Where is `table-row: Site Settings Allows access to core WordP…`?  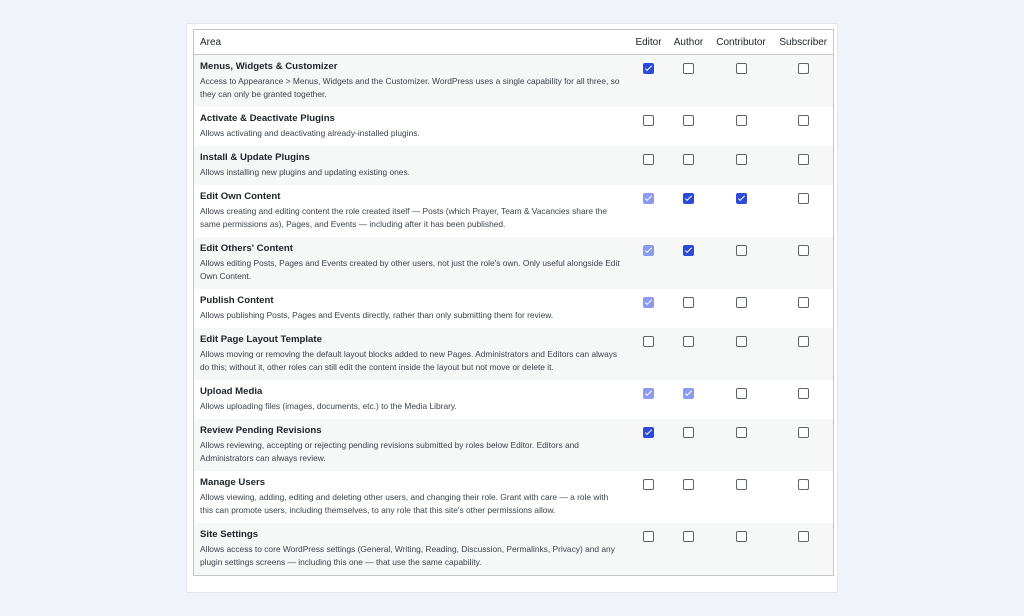
table-row: Site Settings Allows access to core WordP… is located at coordinates (513, 549).